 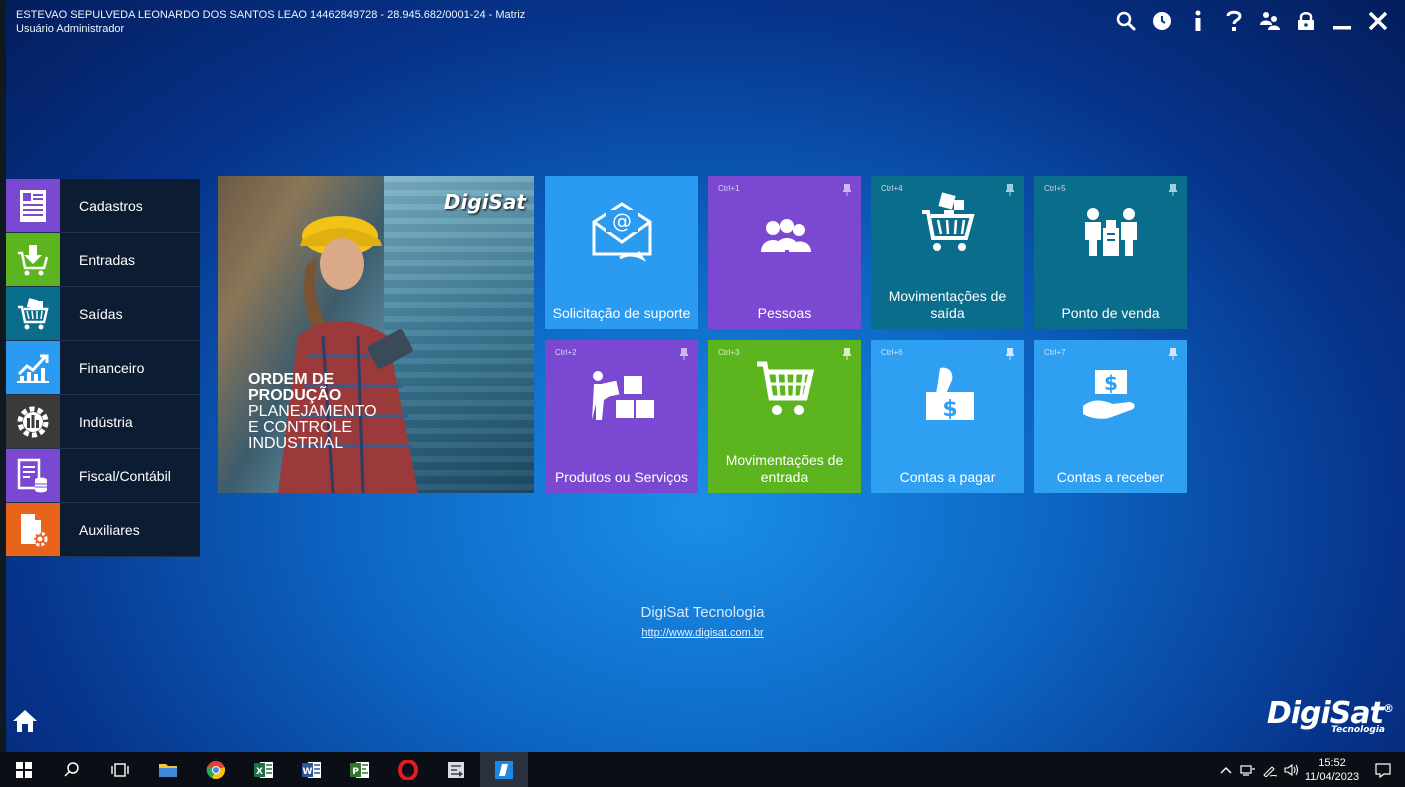 I want to click on cart-out-icon, so click(x=33, y=313).